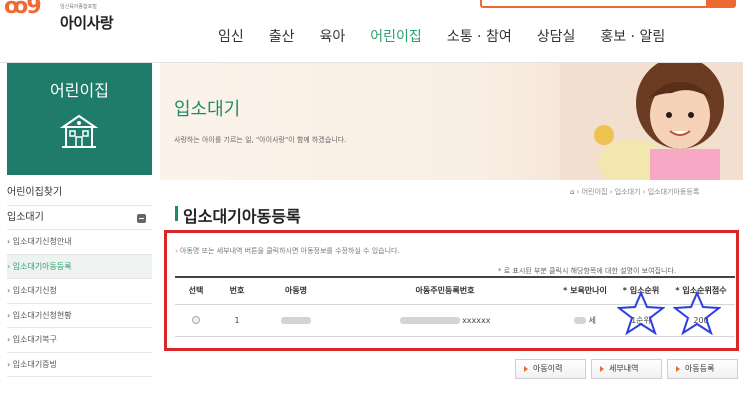  I want to click on home-icon: ⌂, so click(572, 192).